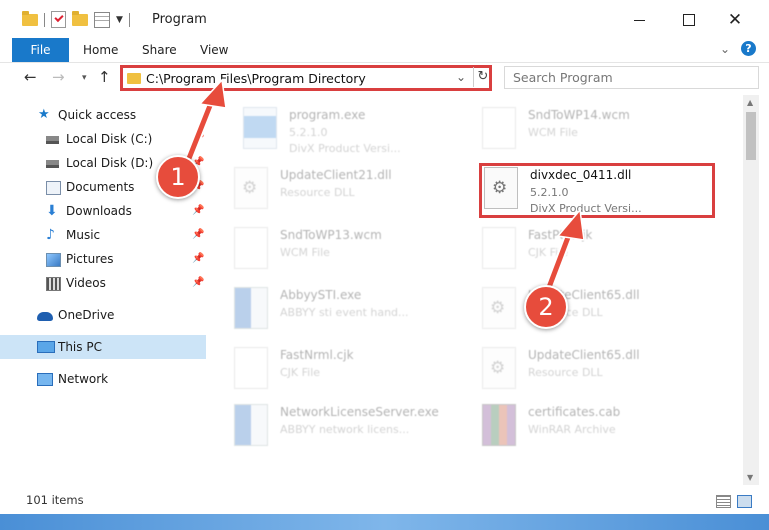 The image size is (769, 530). I want to click on network-icon, so click(45, 379).